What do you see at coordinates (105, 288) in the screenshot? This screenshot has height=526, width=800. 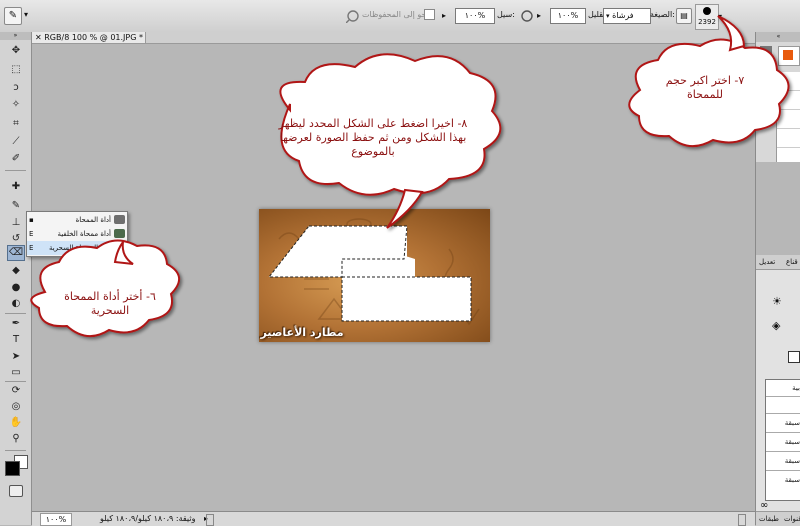 I see `callout-cloud-step6` at bounding box center [105, 288].